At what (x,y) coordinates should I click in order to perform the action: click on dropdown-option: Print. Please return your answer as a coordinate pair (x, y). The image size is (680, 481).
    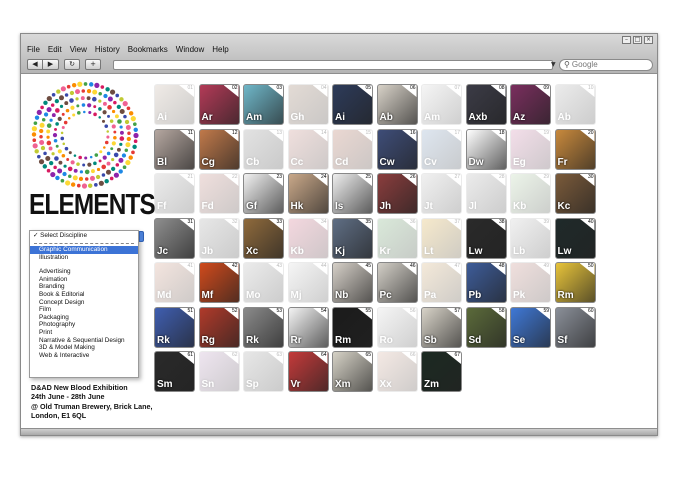
    Looking at the image, I should click on (84, 333).